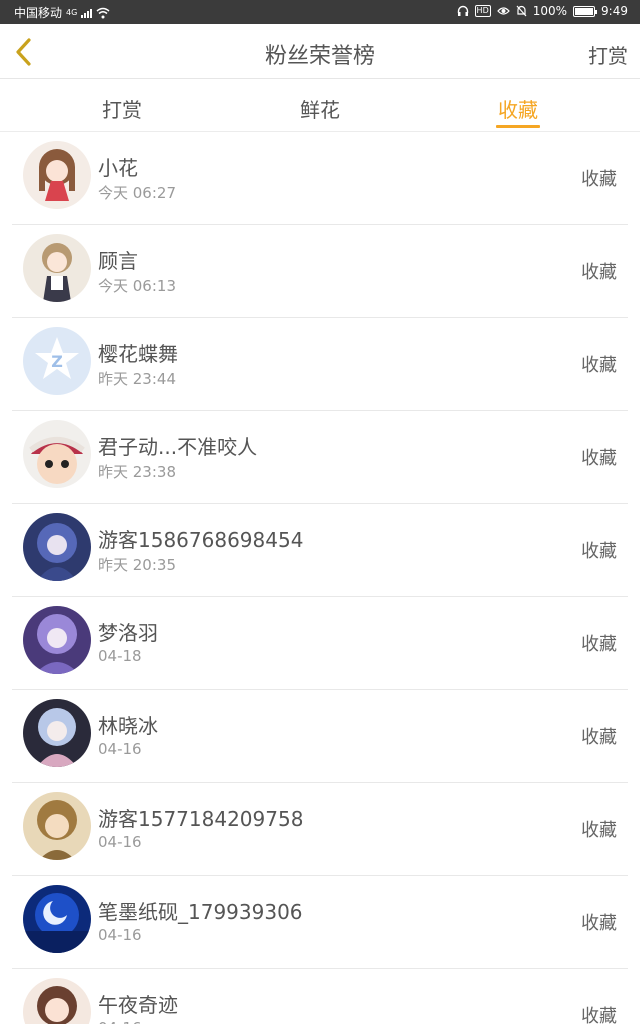 The width and height of the screenshot is (640, 1024). Describe the element at coordinates (118, 168) in the screenshot. I see `fan-name: 小花` at that location.